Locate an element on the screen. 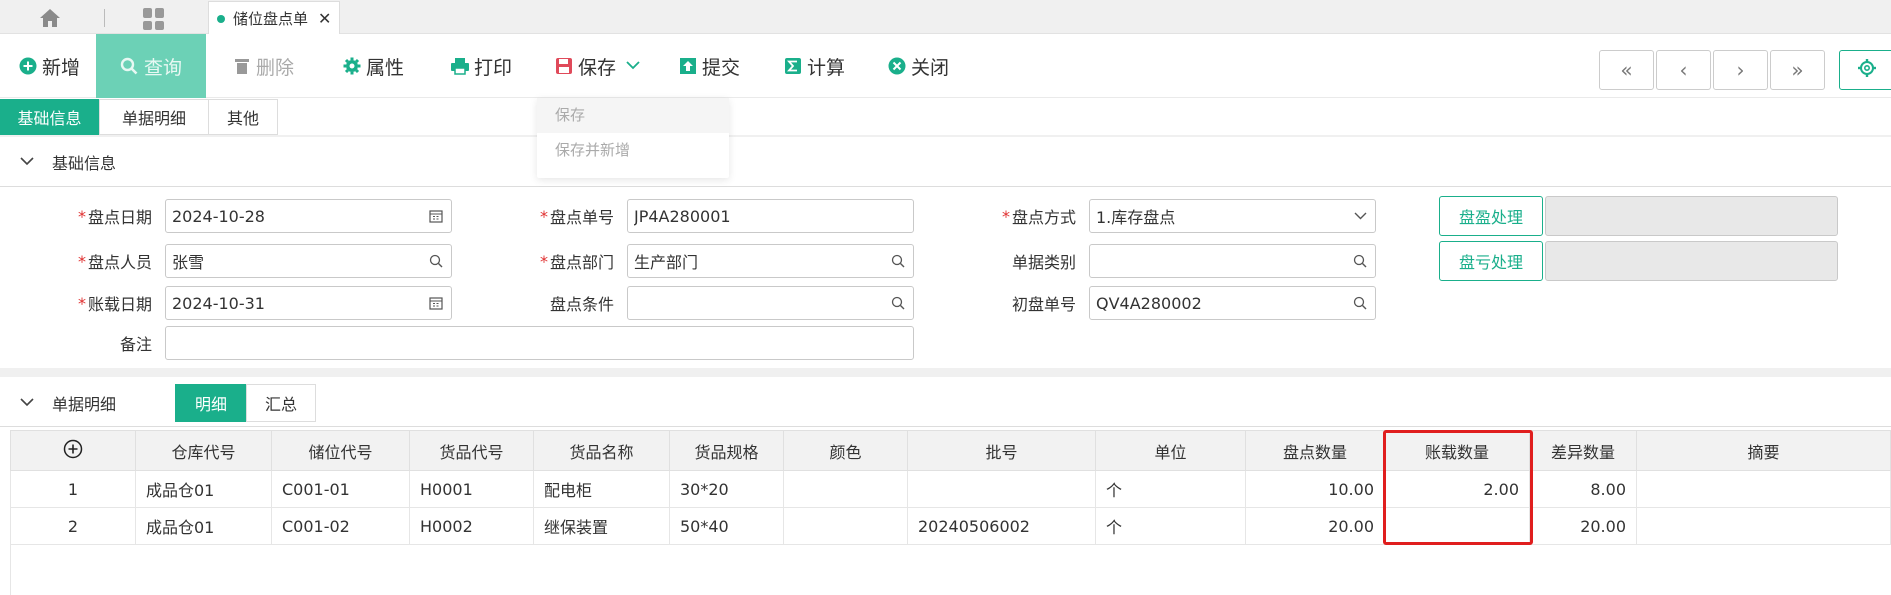 This screenshot has height=595, width=1891. method-select: 1.库存盘点 is located at coordinates (1232, 216).